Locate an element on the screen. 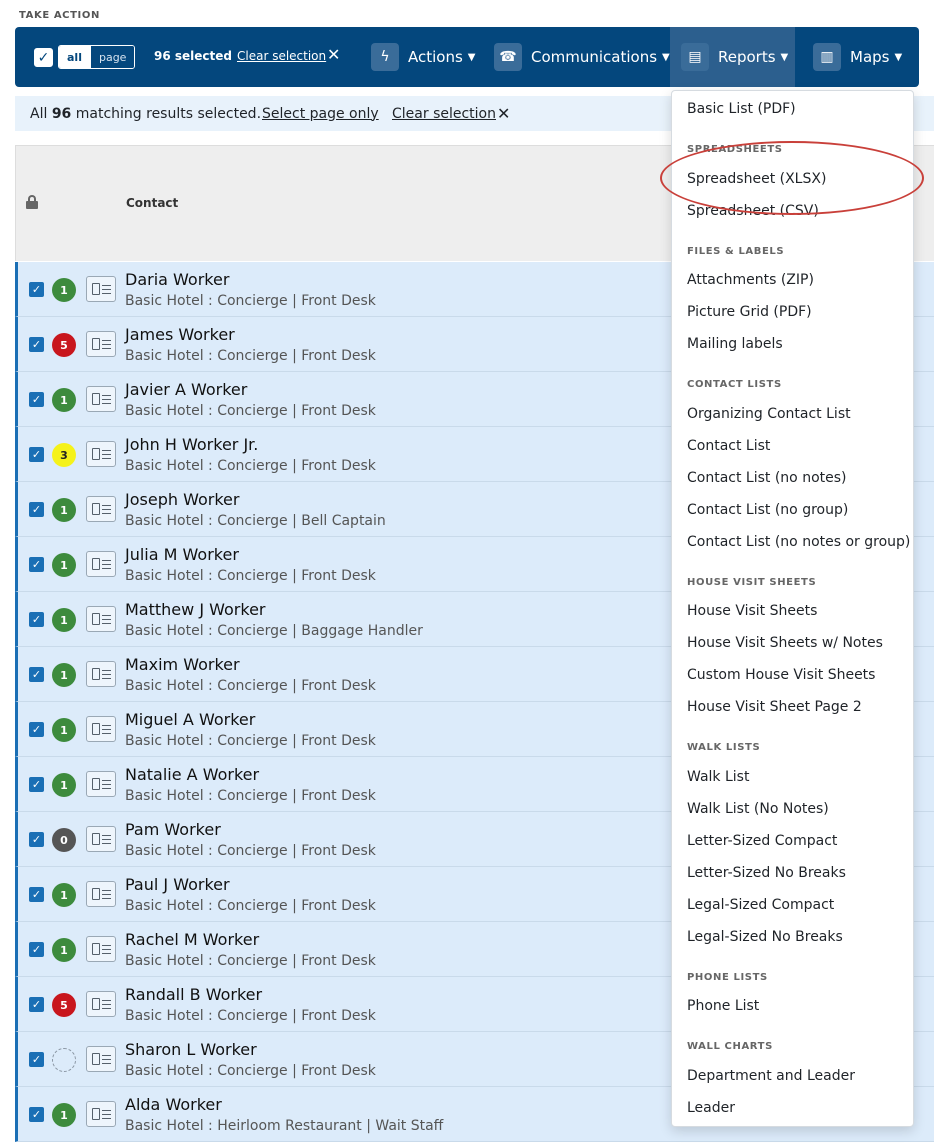 The width and height of the screenshot is (934, 1143). communications-menu-button: ☎ Communications ▼ is located at coordinates (582, 57).